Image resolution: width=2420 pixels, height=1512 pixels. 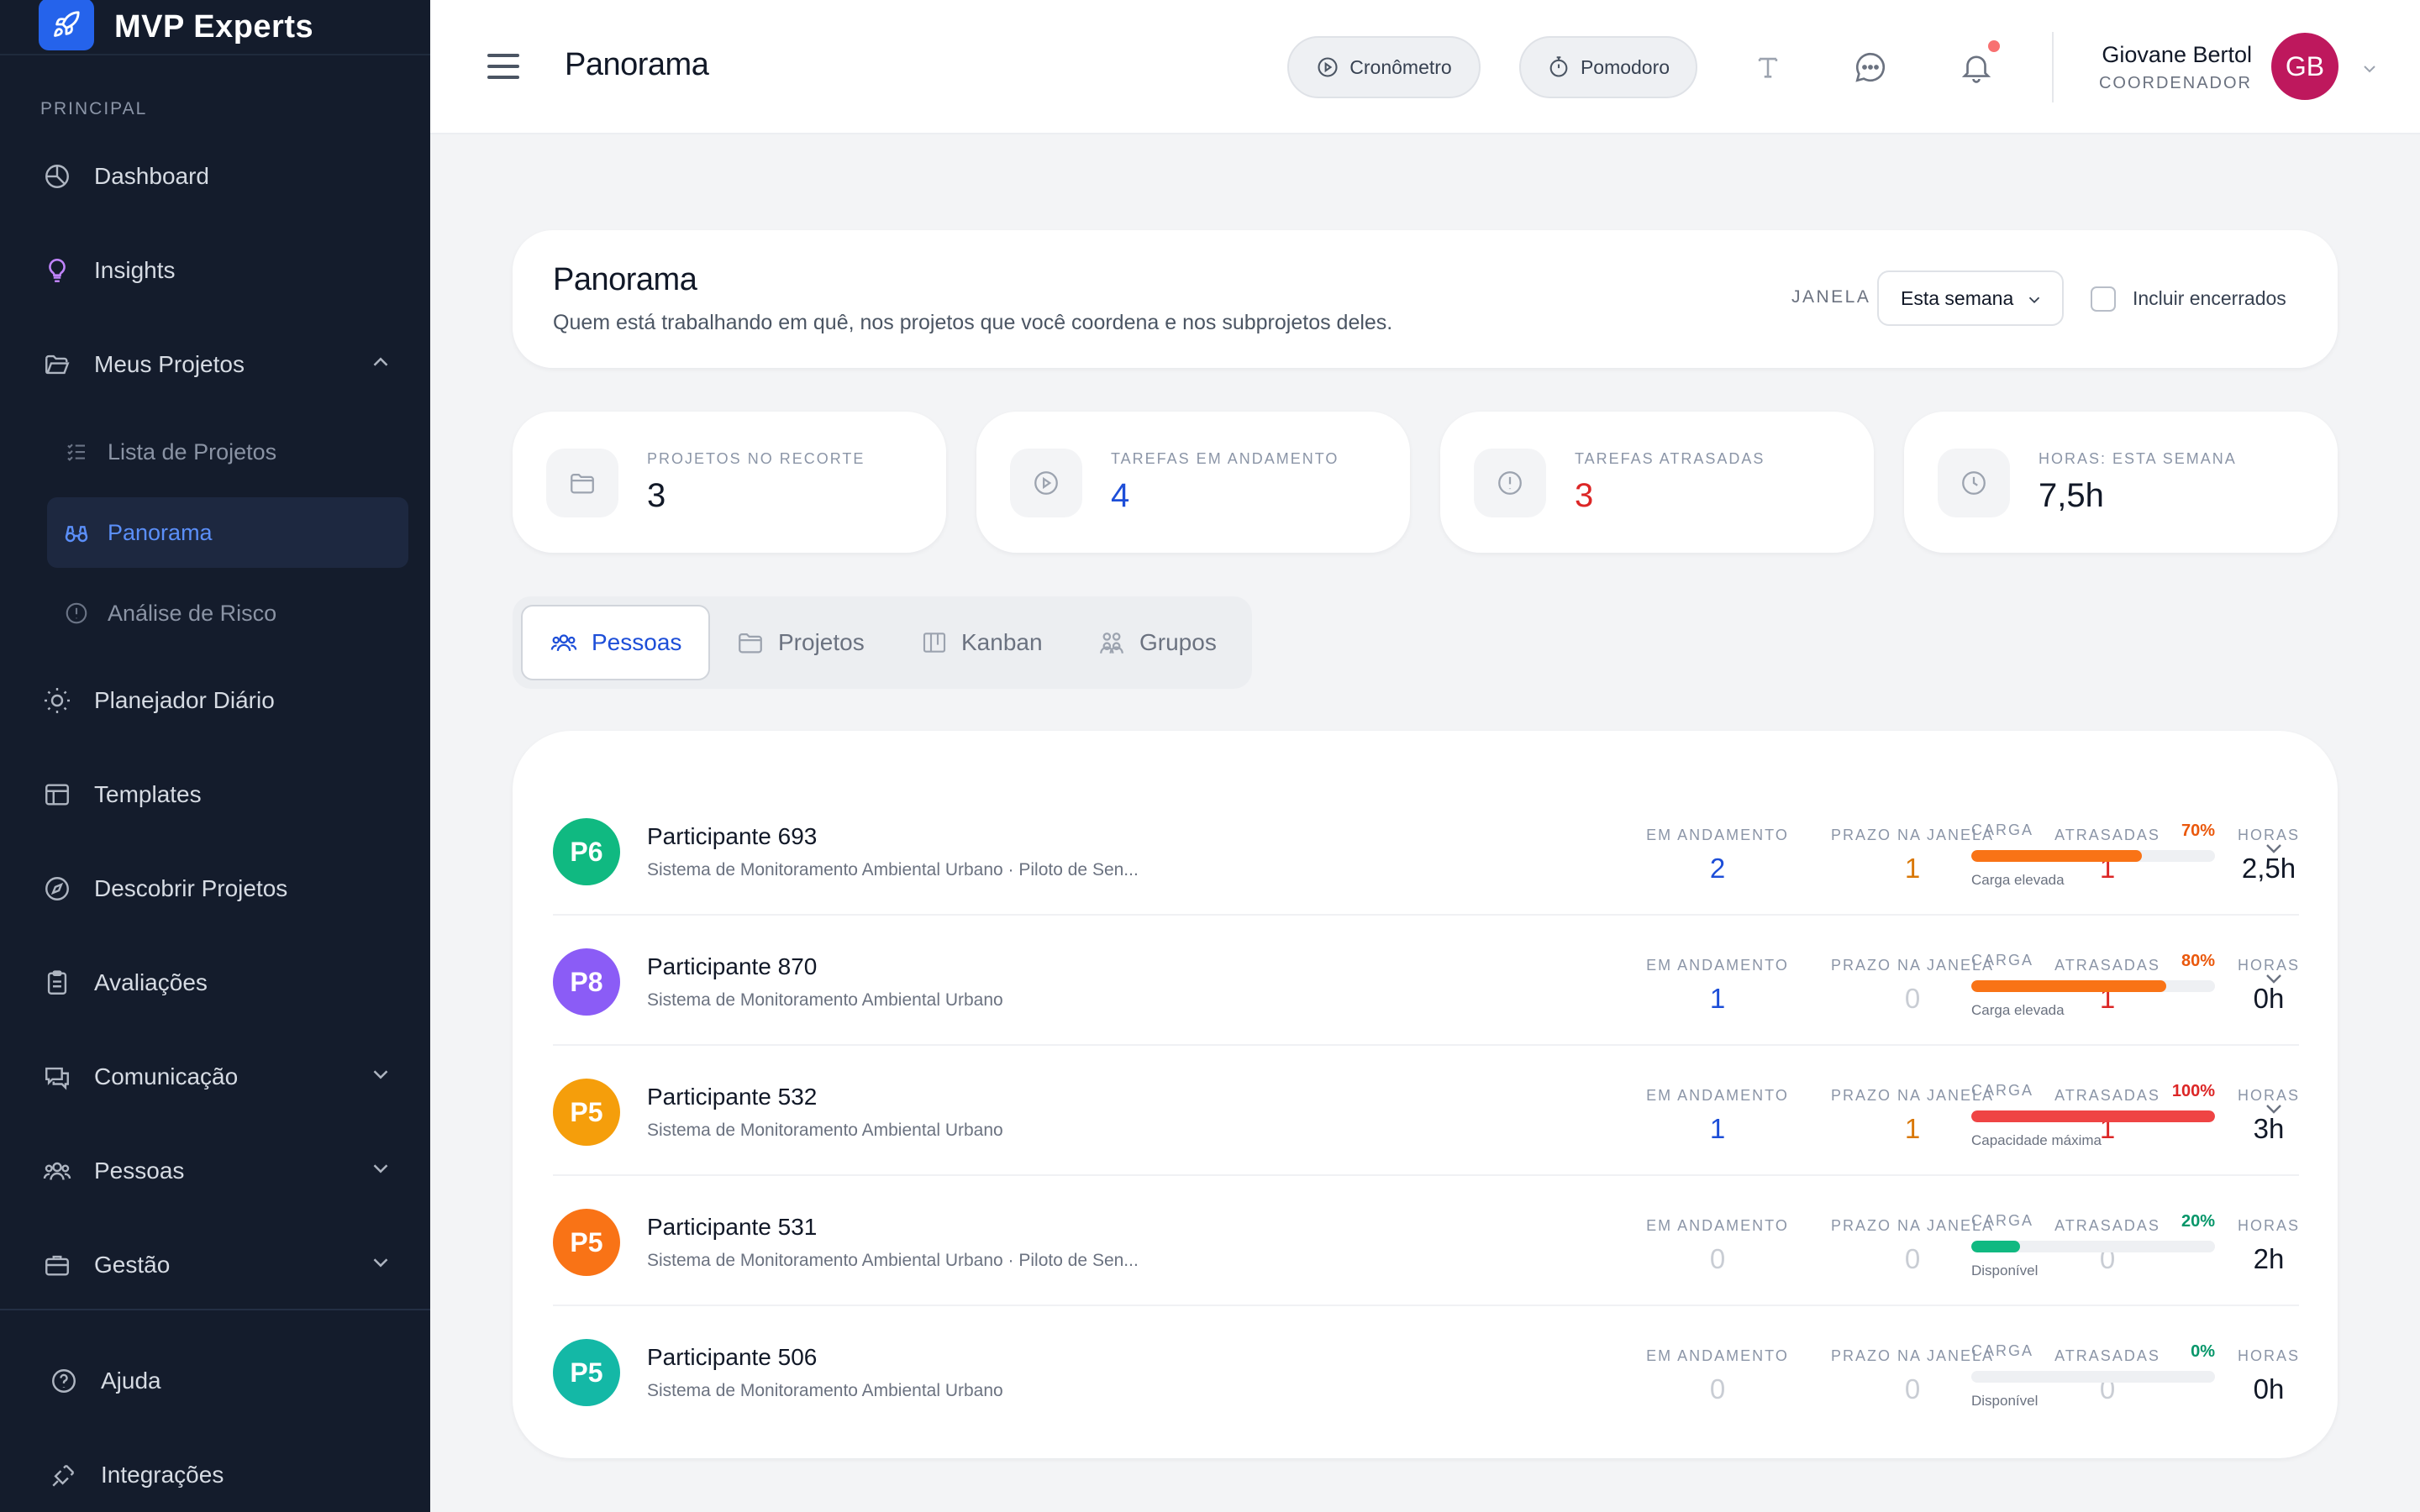 What do you see at coordinates (2093, 1115) in the screenshot?
I see `load-indicator: CARGA 100% Capacidade máxima` at bounding box center [2093, 1115].